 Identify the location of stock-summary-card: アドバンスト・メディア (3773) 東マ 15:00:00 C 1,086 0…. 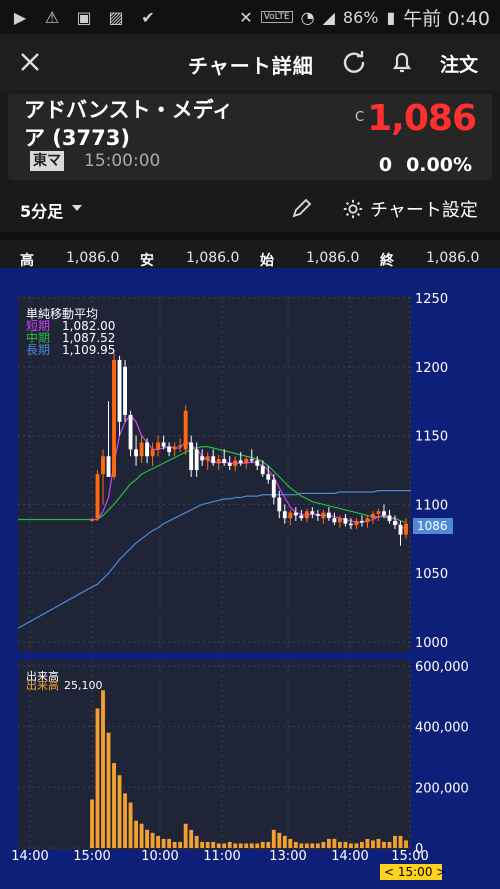
(250, 137).